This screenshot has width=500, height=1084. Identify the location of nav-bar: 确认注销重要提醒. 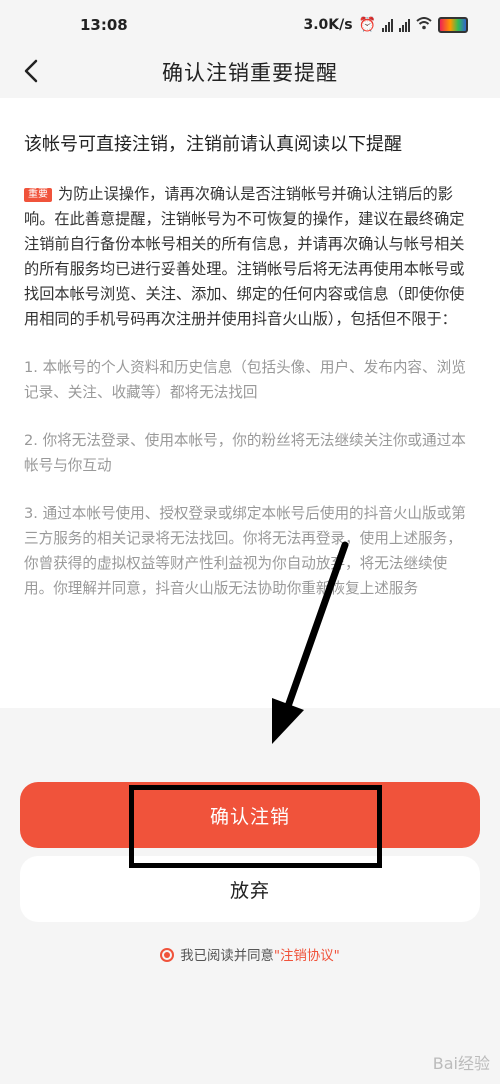
(250, 72).